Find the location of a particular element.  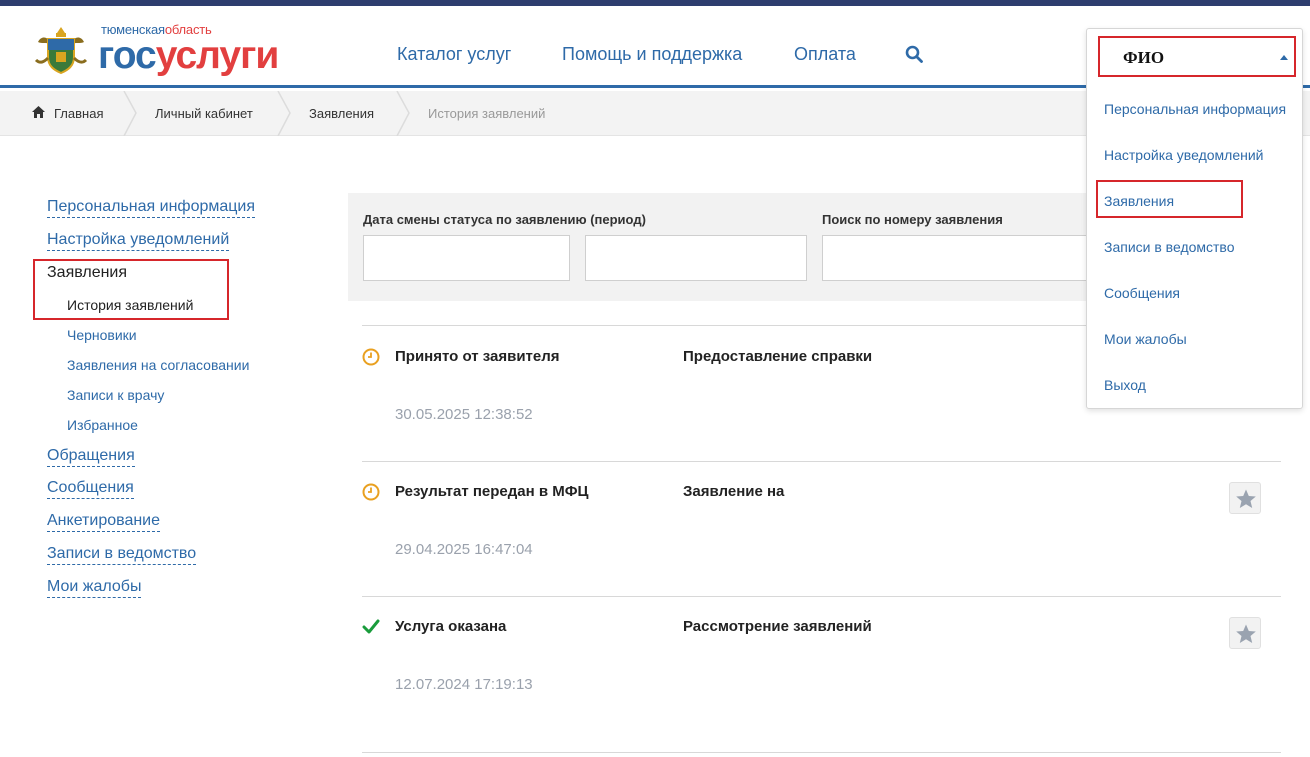

application-date: 29.04.2025 16:47:04 is located at coordinates (464, 549).